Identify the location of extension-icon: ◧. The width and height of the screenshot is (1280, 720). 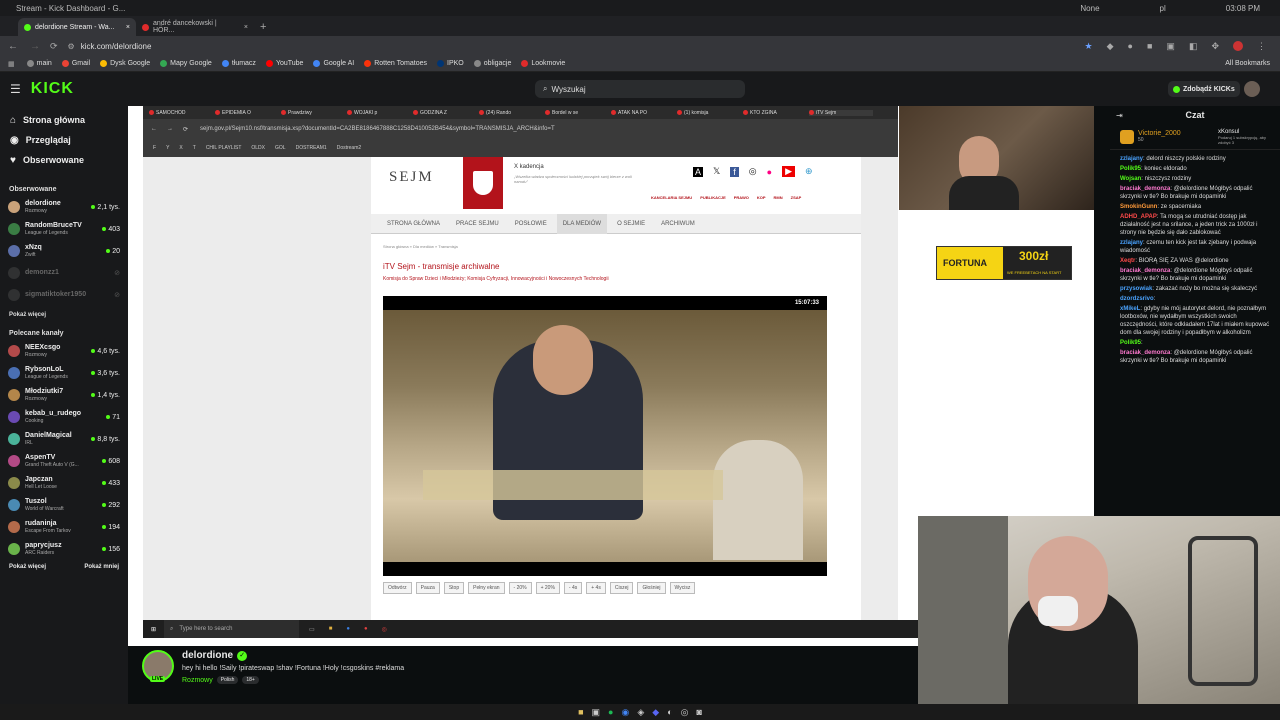
(1193, 46).